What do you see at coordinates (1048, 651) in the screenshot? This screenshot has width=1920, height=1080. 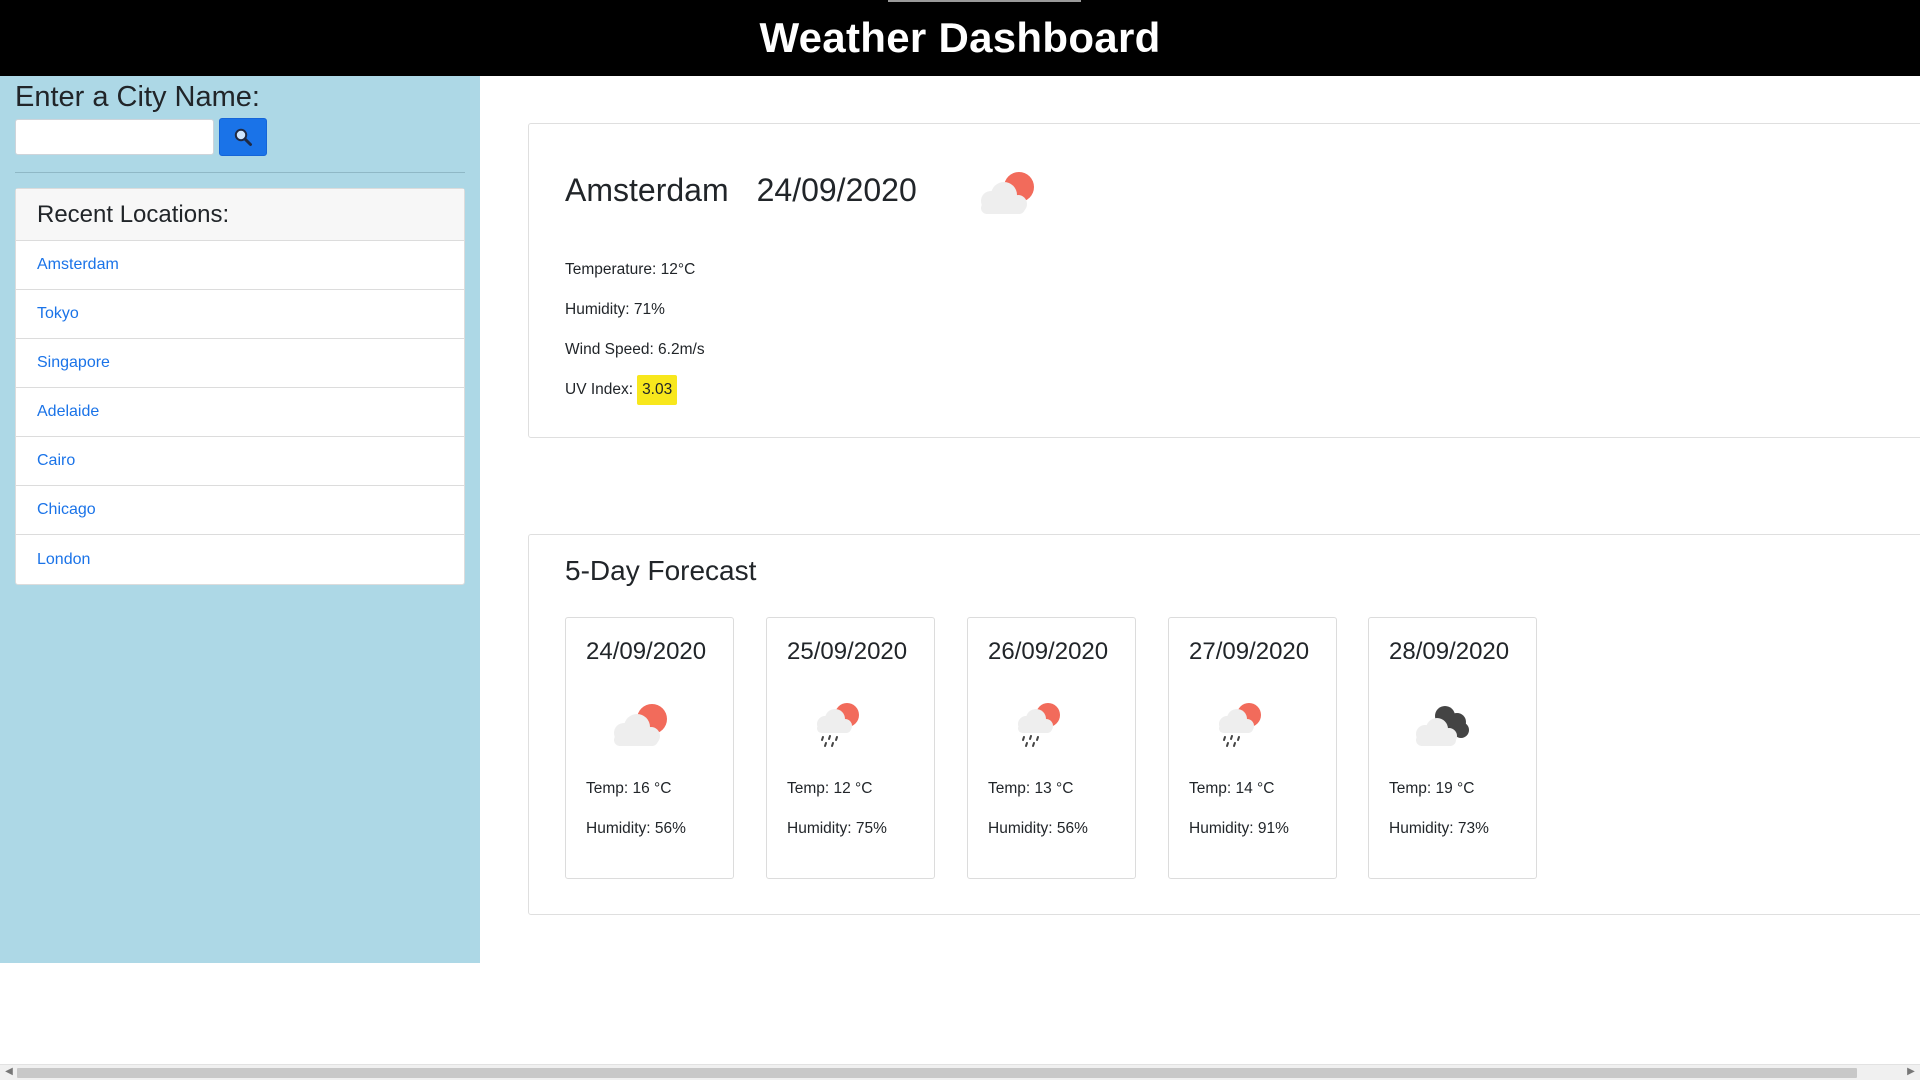 I see `forecast-date: 26/09/2020` at bounding box center [1048, 651].